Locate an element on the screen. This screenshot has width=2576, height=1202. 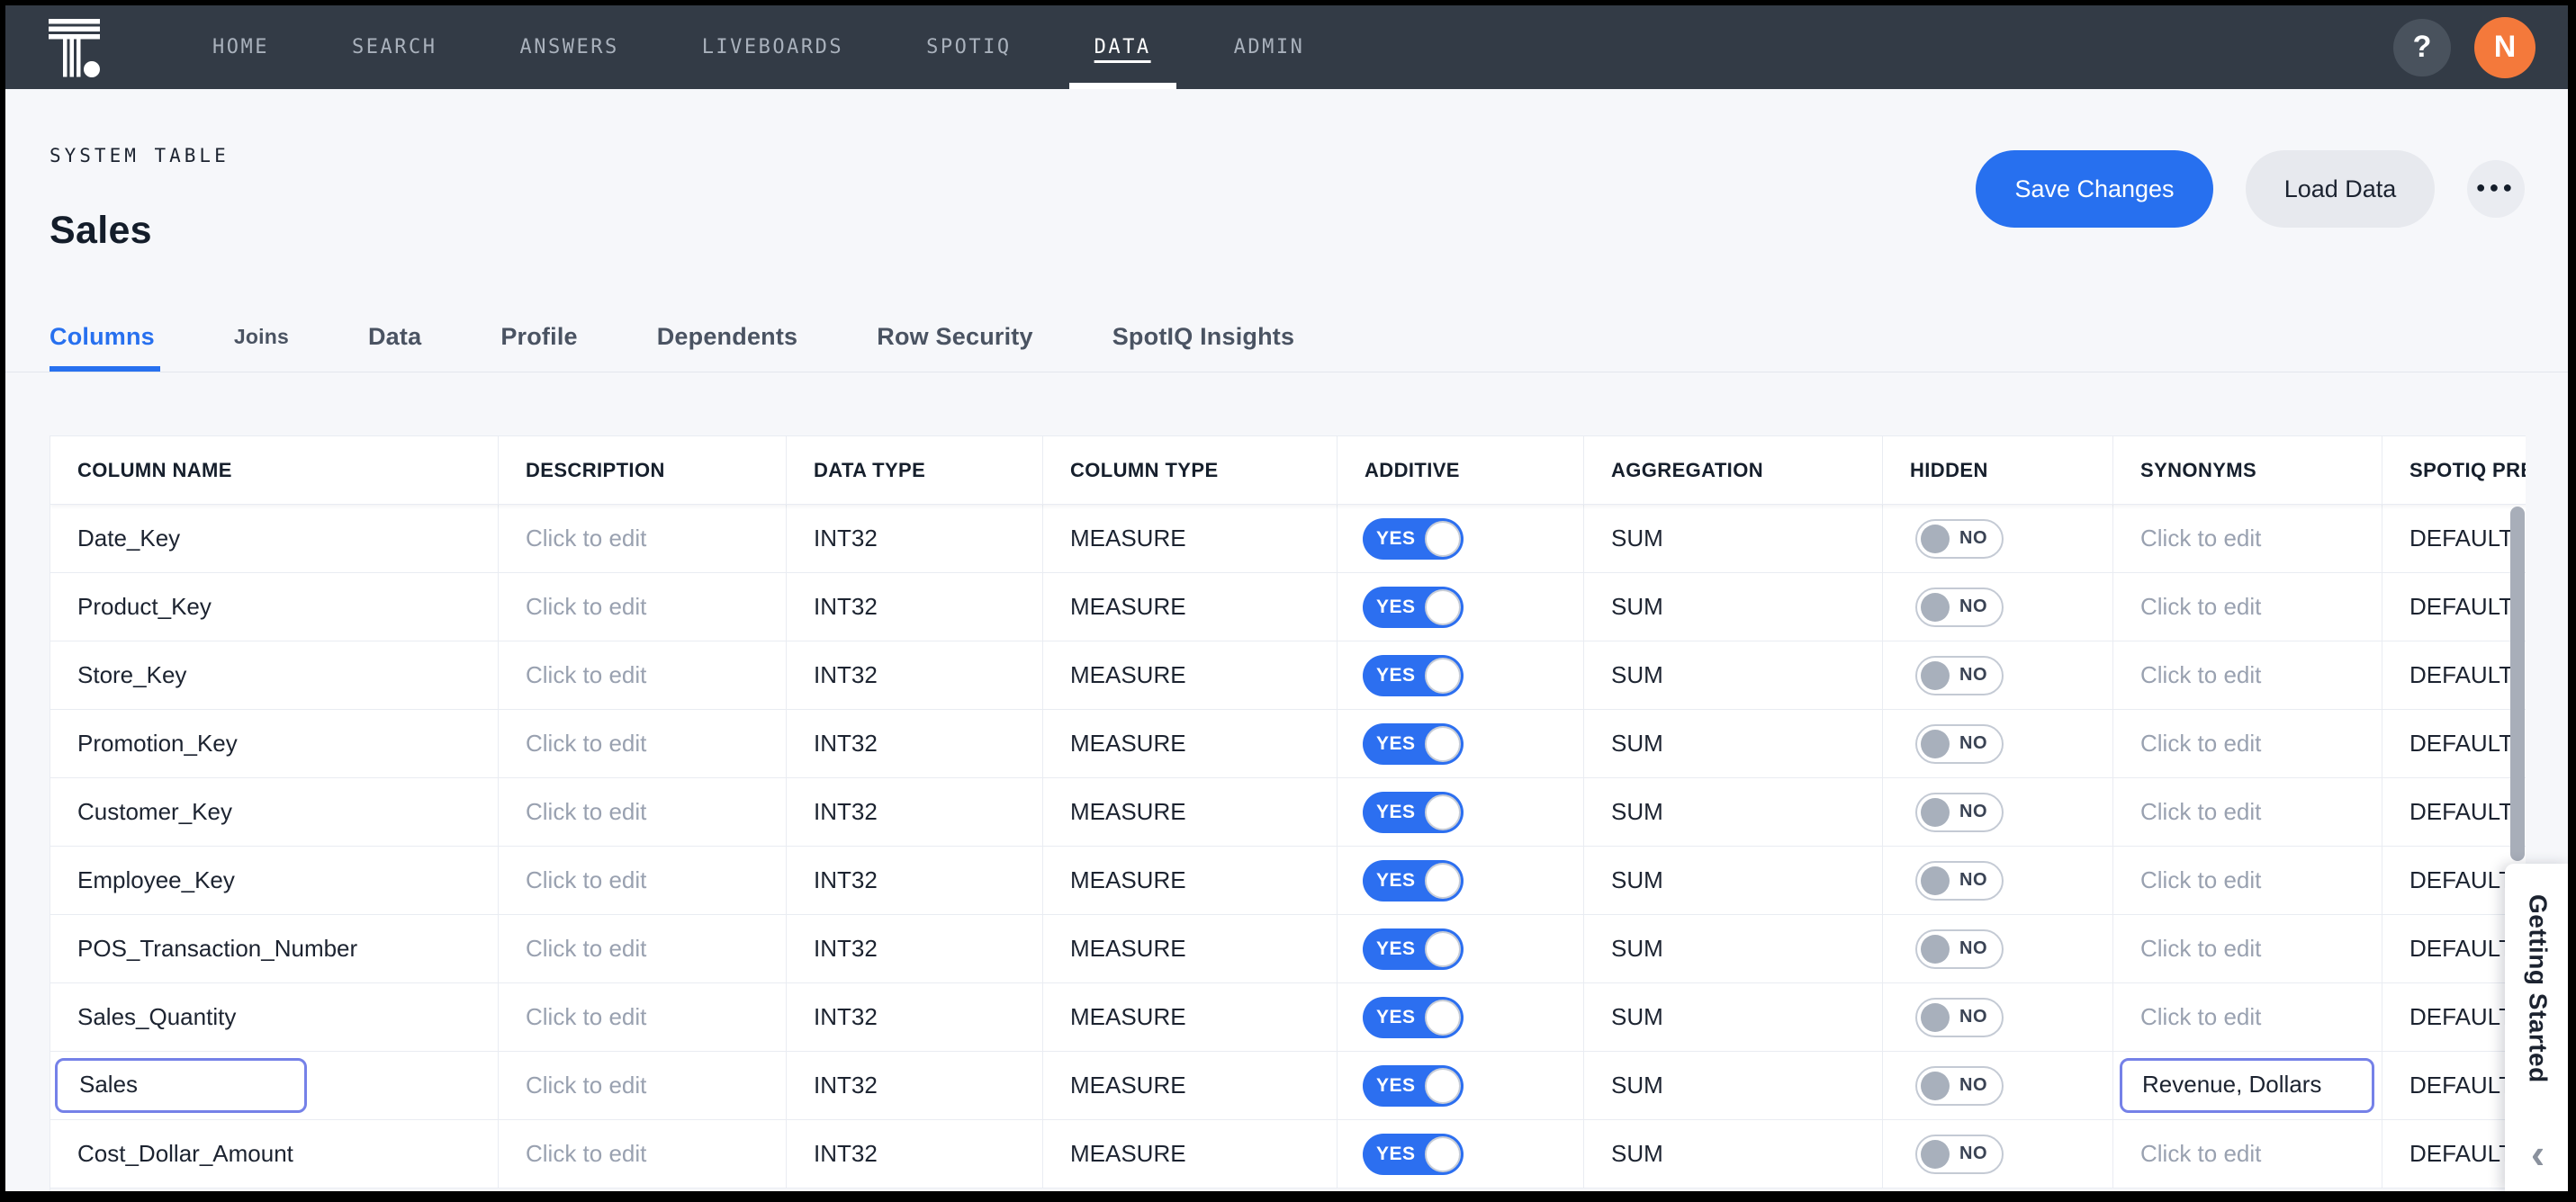
save-changes-button: Save Changes is located at coordinates (2094, 189).